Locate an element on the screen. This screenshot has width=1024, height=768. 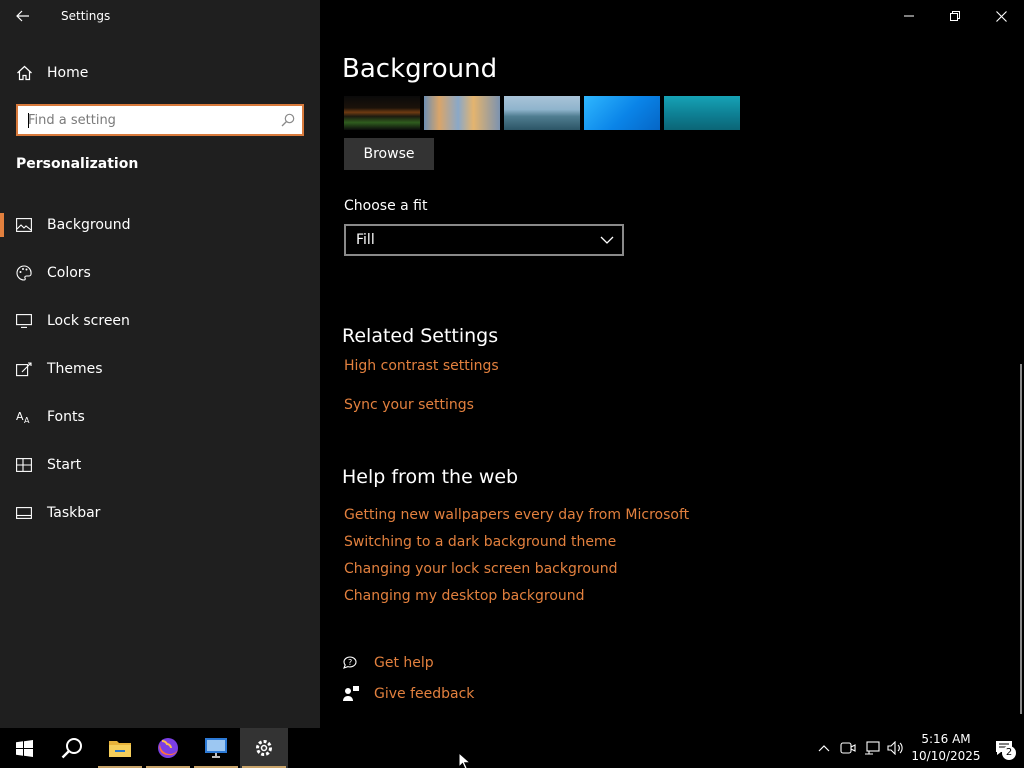
sidebar-home-label: Home is located at coordinates (68, 73).